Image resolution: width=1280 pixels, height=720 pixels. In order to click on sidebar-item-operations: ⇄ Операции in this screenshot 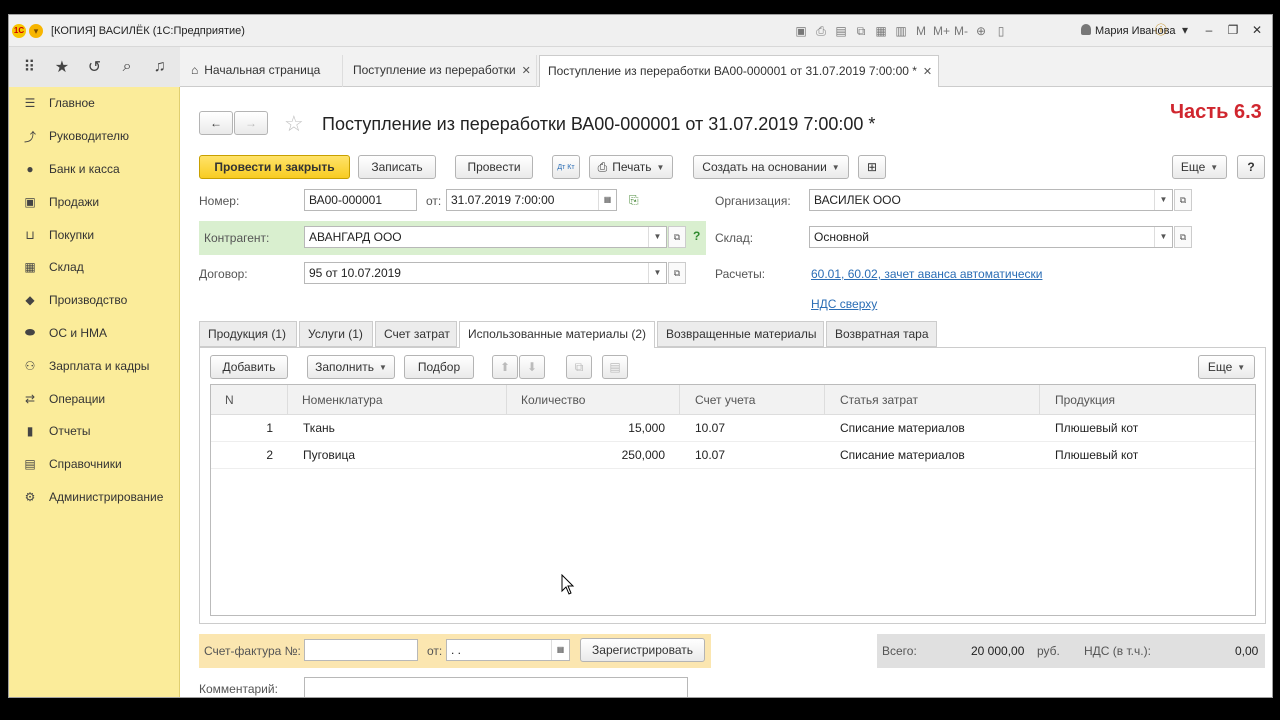, I will do `click(94, 398)`.